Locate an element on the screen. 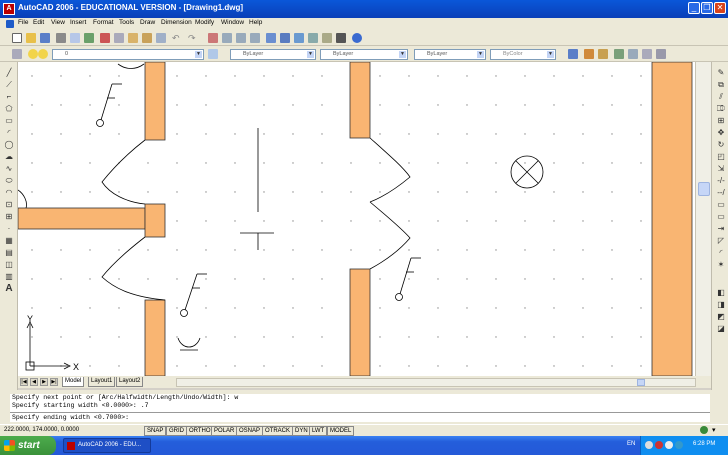  chamfer-icon: ◸ is located at coordinates (721, 241).